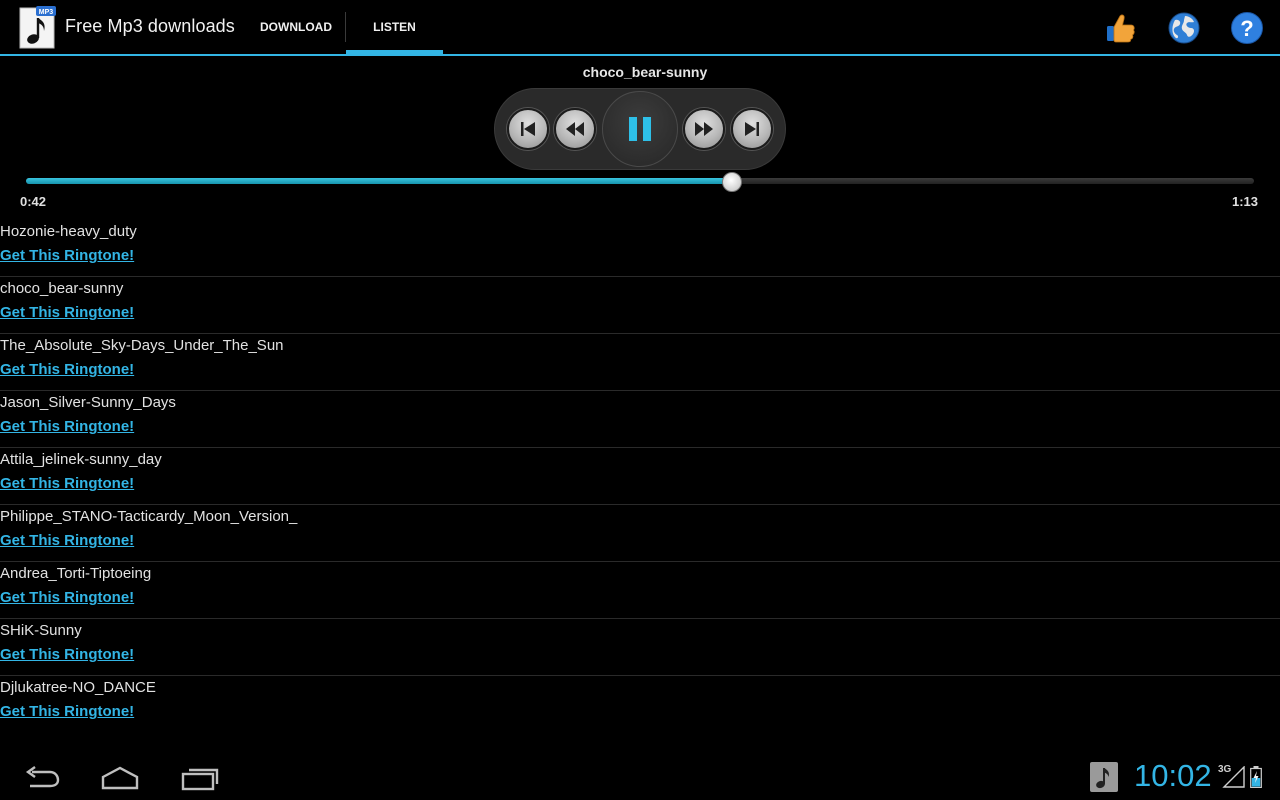 Image resolution: width=1280 pixels, height=800 pixels. I want to click on fast-forward-button, so click(704, 129).